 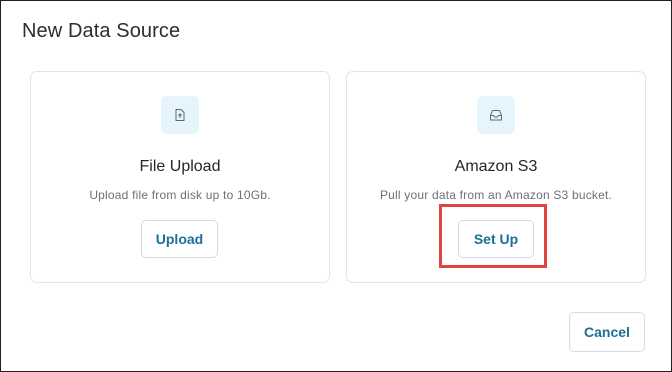 I want to click on card-title: File Upload, so click(x=180, y=166).